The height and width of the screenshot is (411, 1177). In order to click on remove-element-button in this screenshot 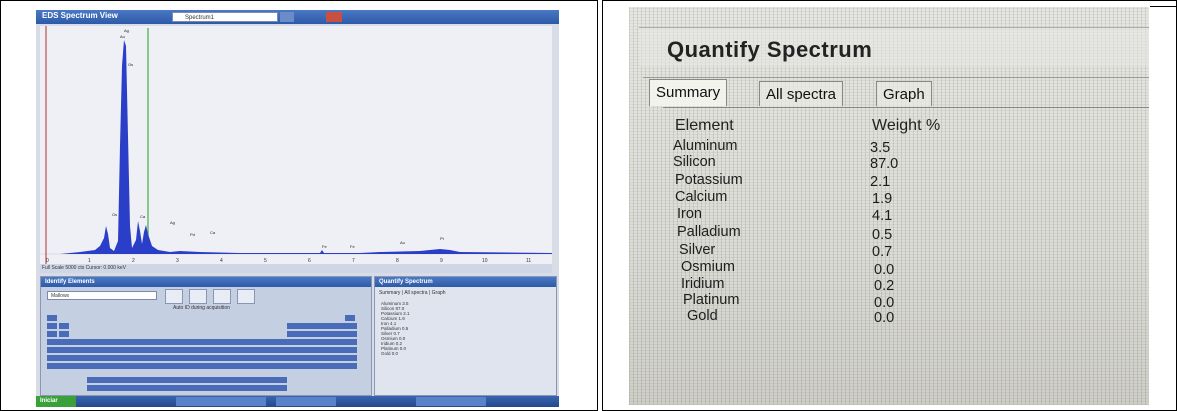, I will do `click(222, 296)`.